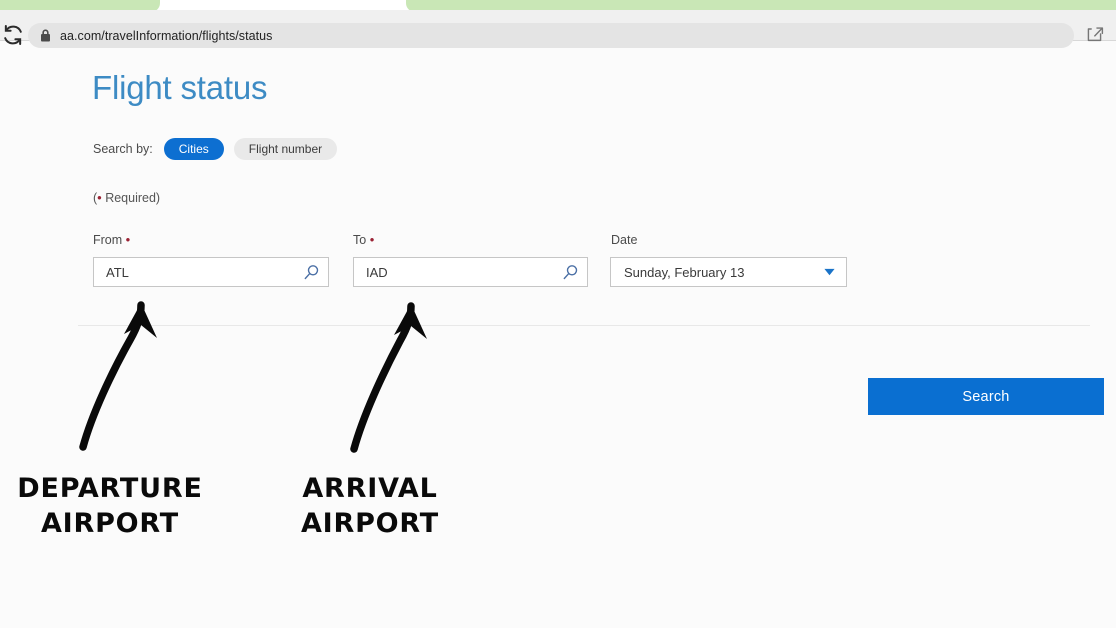  What do you see at coordinates (285, 149) in the screenshot?
I see `tab-flight-number: Flight number` at bounding box center [285, 149].